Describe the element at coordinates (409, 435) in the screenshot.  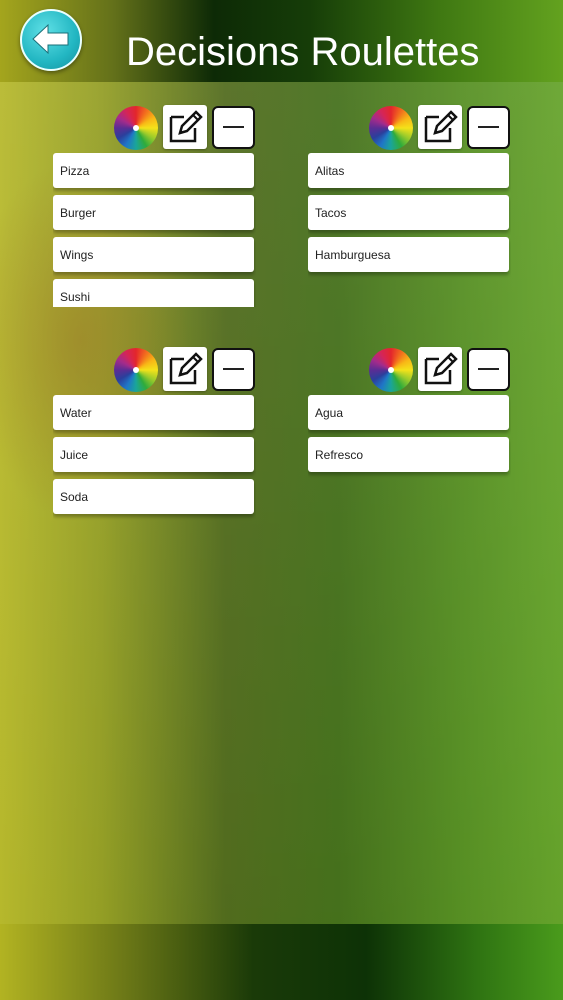
I see `roulette-item-list: Agua Refresco` at that location.